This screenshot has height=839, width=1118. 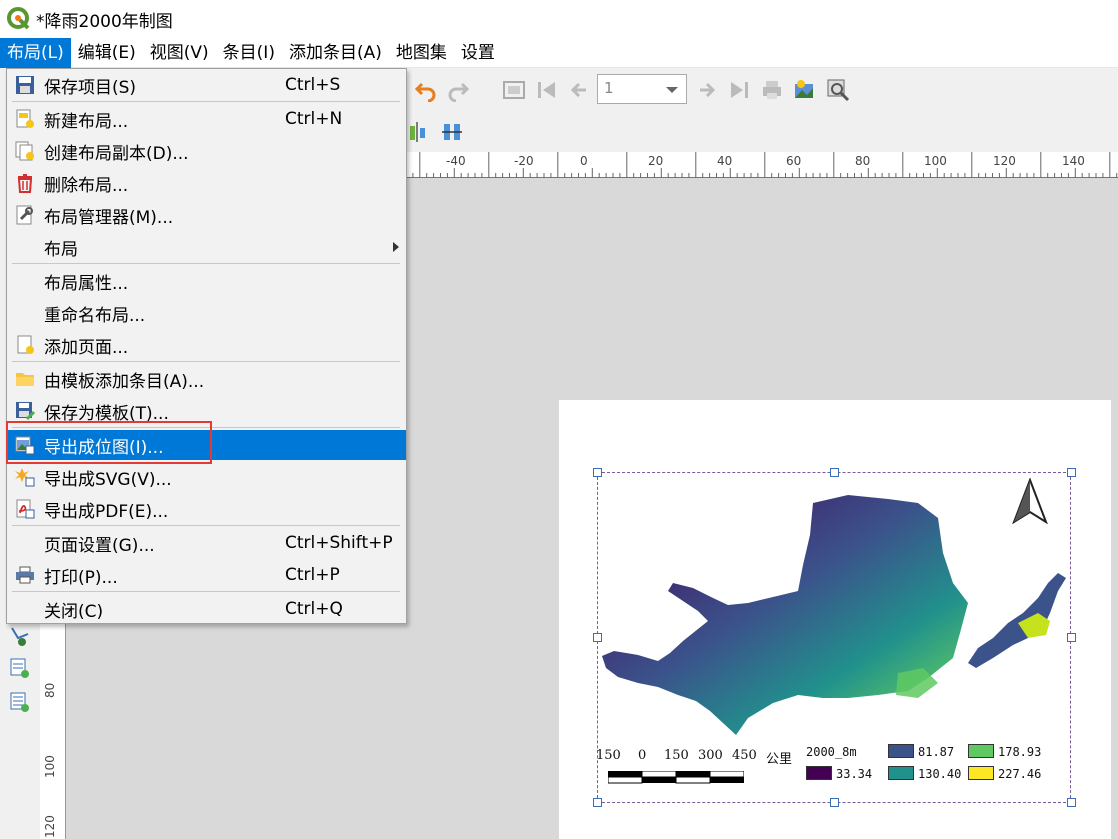 What do you see at coordinates (24, 151) in the screenshot?
I see `duplicate-layout-icon` at bounding box center [24, 151].